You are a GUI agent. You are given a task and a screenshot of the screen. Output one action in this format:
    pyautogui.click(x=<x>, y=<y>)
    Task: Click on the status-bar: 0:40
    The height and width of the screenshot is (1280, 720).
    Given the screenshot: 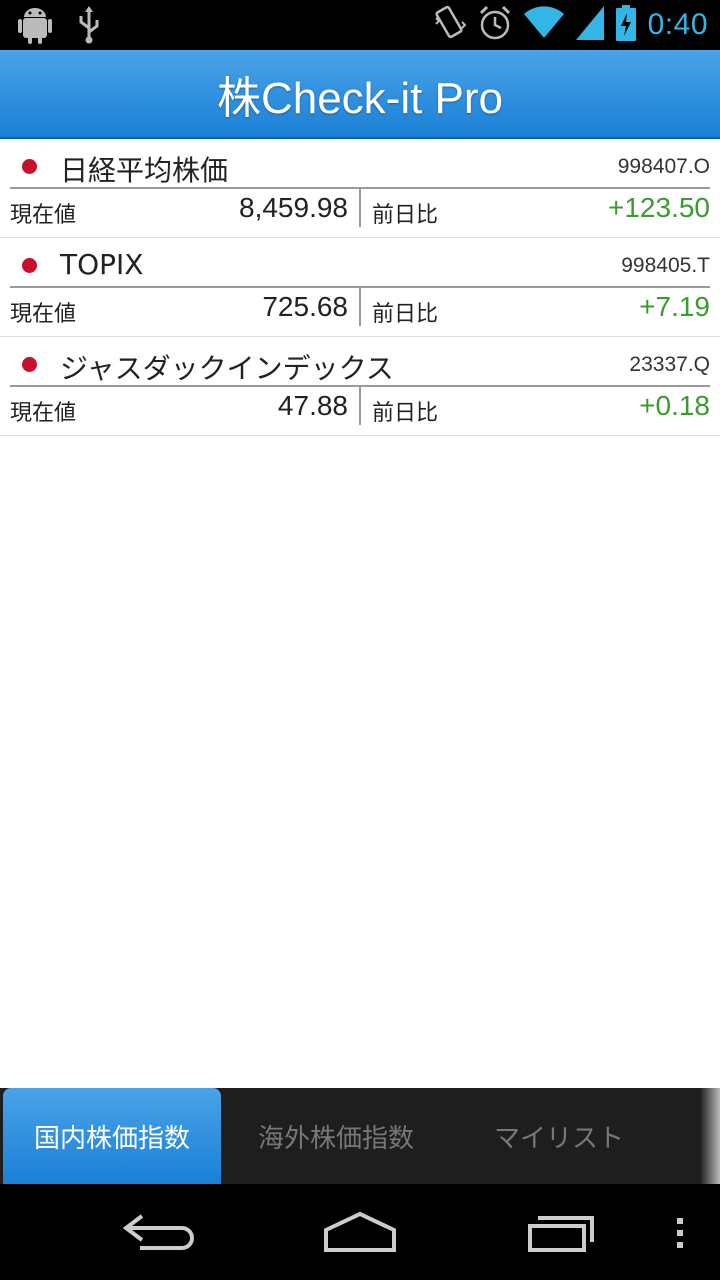 What is the action you would take?
    pyautogui.click(x=360, y=25)
    